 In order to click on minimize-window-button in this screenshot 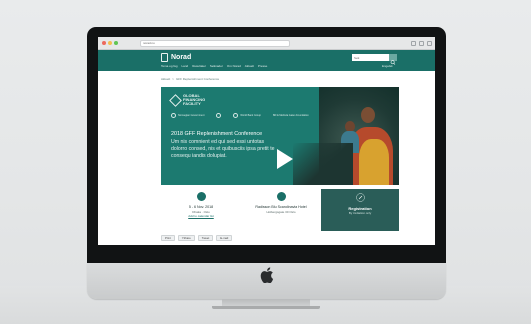, I will do `click(110, 43)`.